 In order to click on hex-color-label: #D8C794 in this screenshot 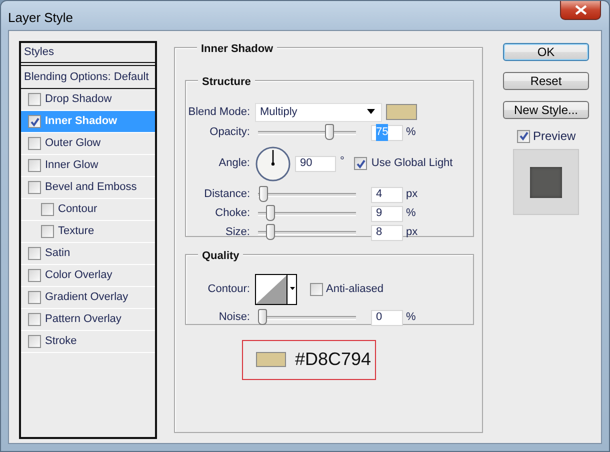, I will do `click(333, 359)`.